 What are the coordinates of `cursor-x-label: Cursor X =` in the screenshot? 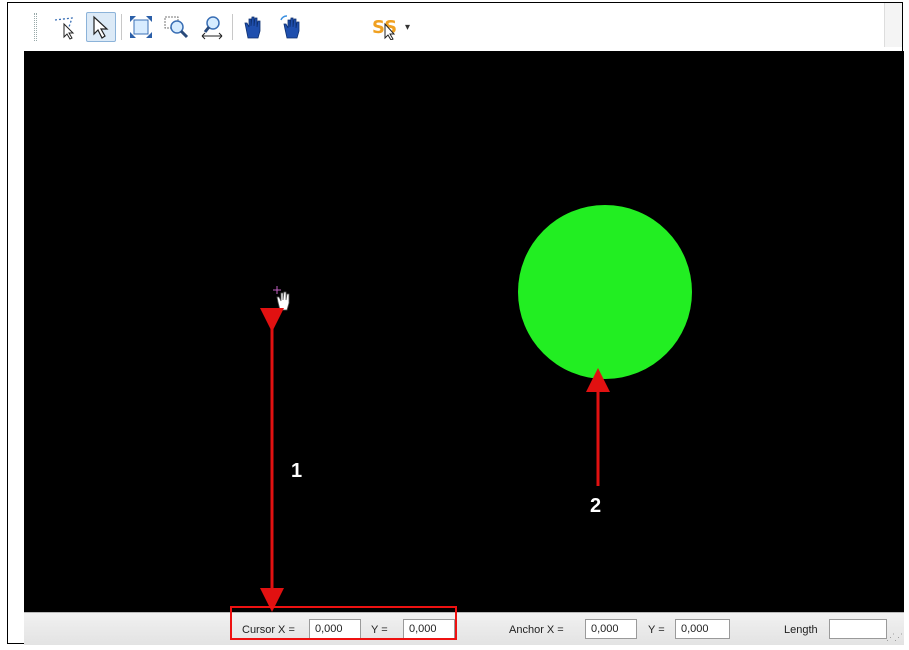 It's located at (268, 630).